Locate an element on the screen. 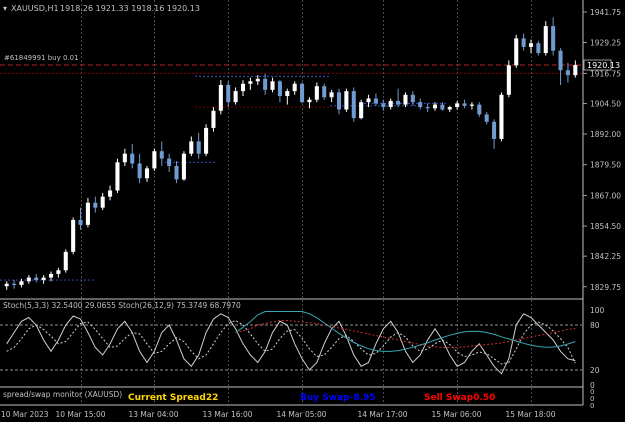  time-tick-label: 10 Mar 2023 is located at coordinates (25, 414).